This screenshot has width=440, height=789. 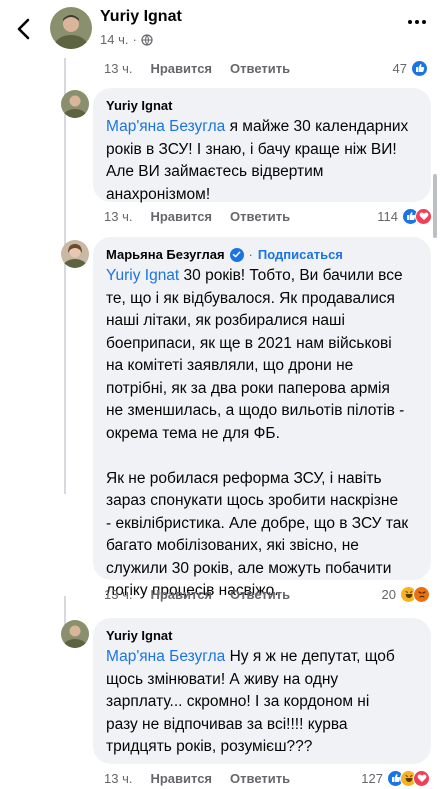 What do you see at coordinates (141, 17) in the screenshot?
I see `post-author-name: Yuriy Ignat` at bounding box center [141, 17].